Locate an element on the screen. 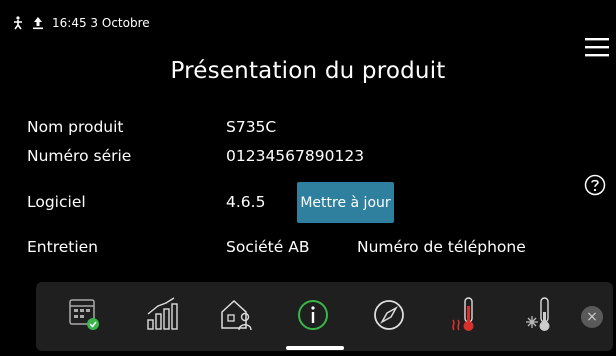 The image size is (616, 356). bar-chart-icon is located at coordinates (161, 315).